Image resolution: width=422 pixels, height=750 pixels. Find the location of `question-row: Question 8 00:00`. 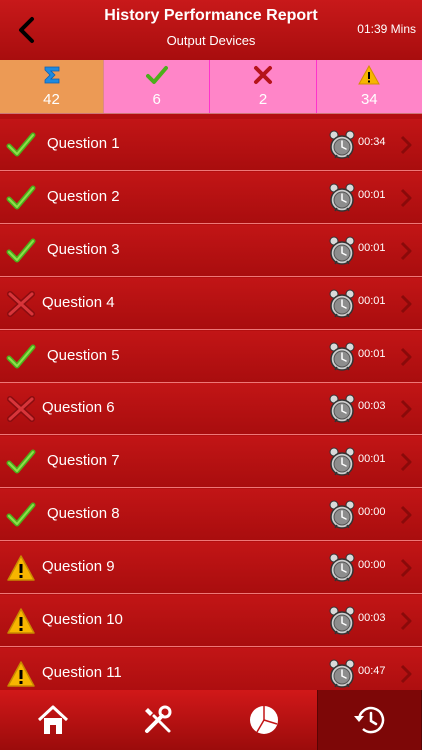

question-row: Question 8 00:00 is located at coordinates (211, 515).